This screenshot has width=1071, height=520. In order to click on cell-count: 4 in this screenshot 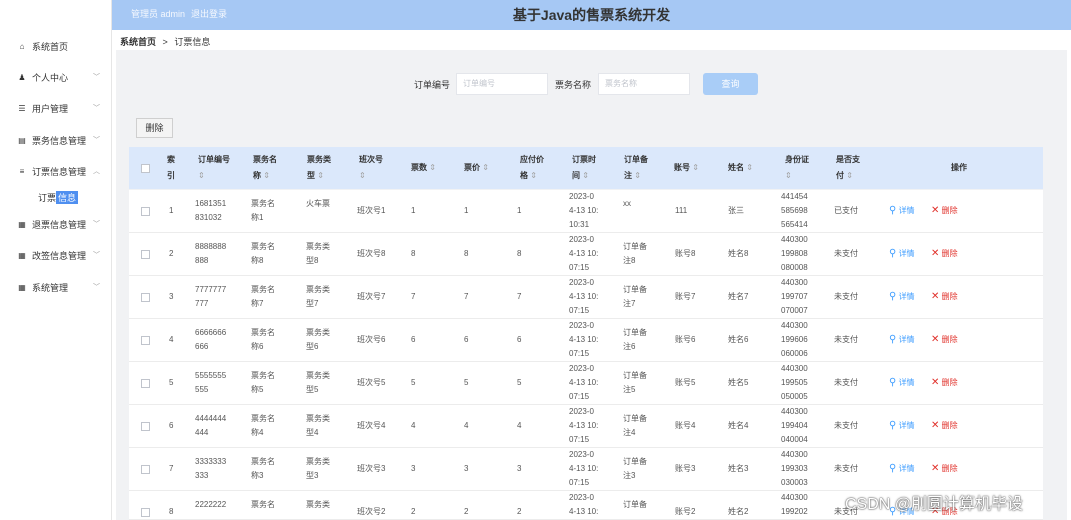, I will do `click(413, 425)`.